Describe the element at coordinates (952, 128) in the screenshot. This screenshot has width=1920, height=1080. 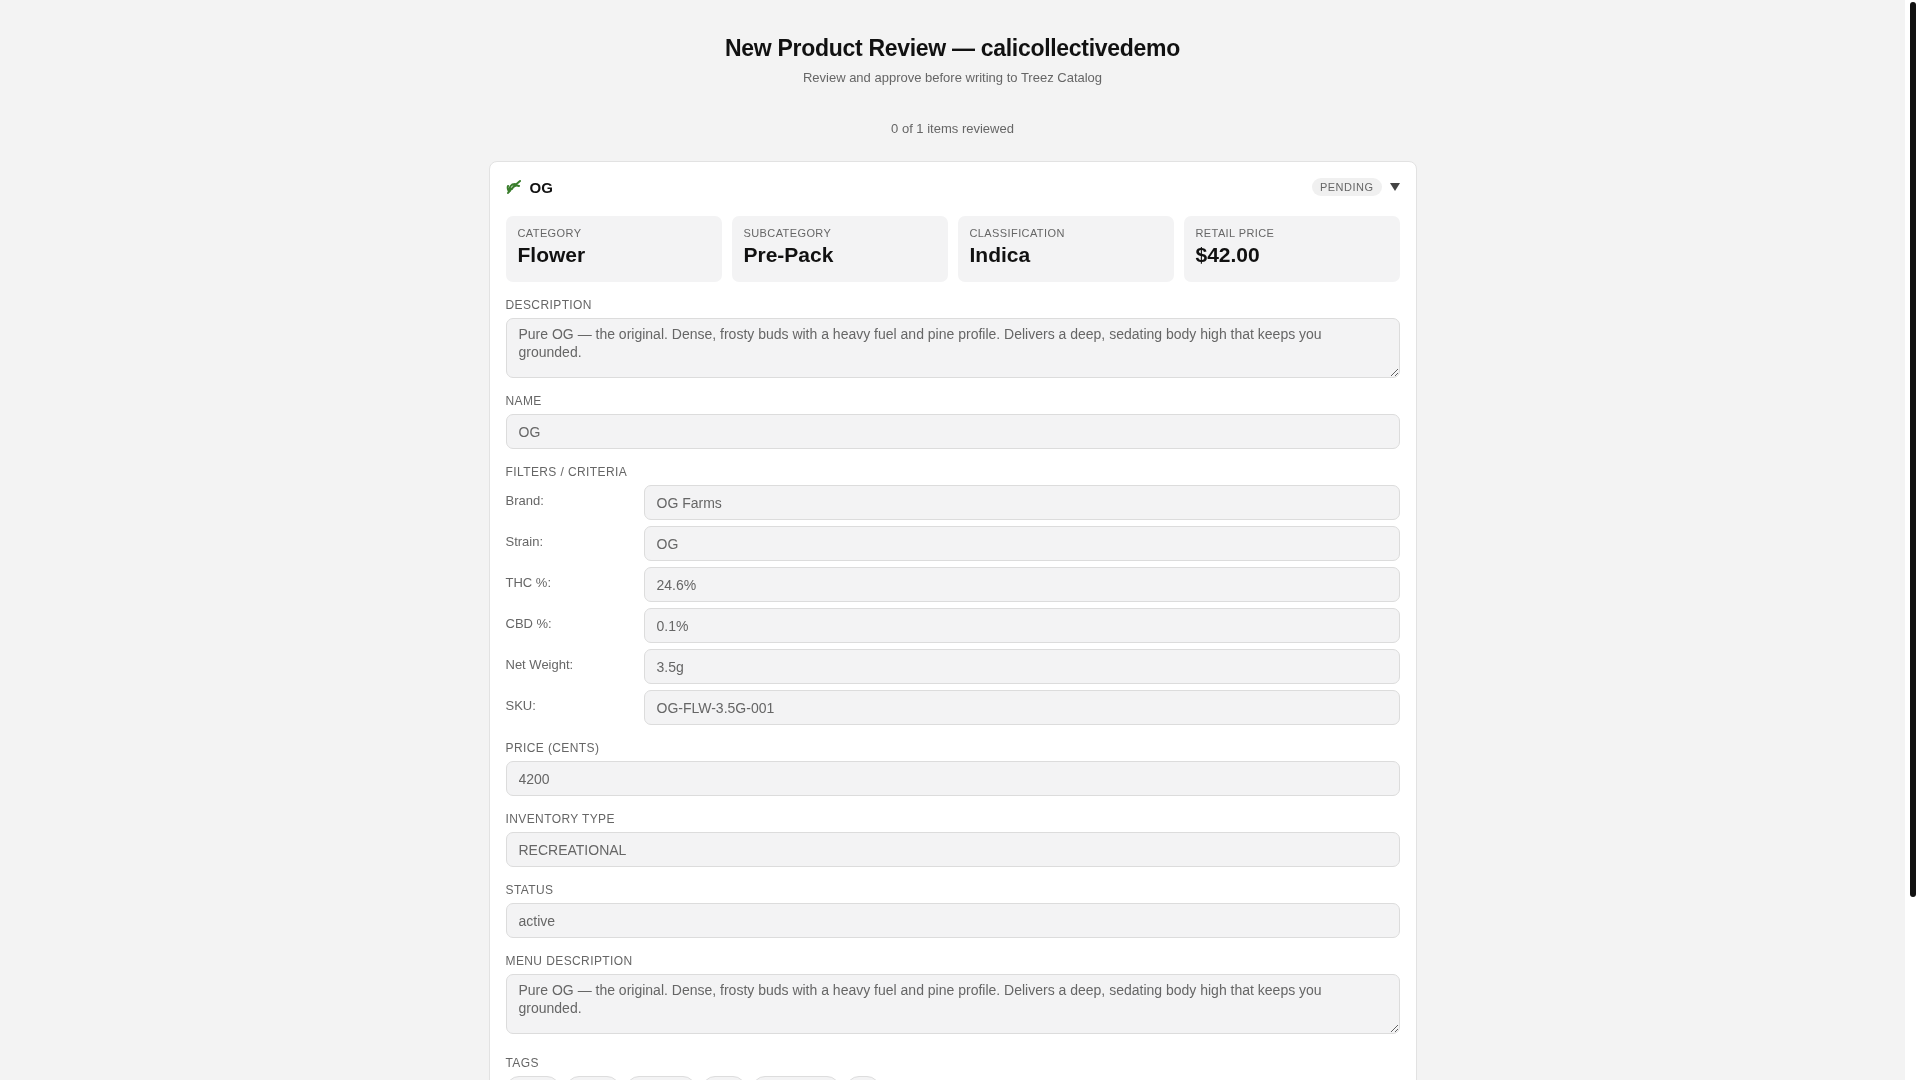
I see `review-count: 0 of 1 items reviewed` at that location.